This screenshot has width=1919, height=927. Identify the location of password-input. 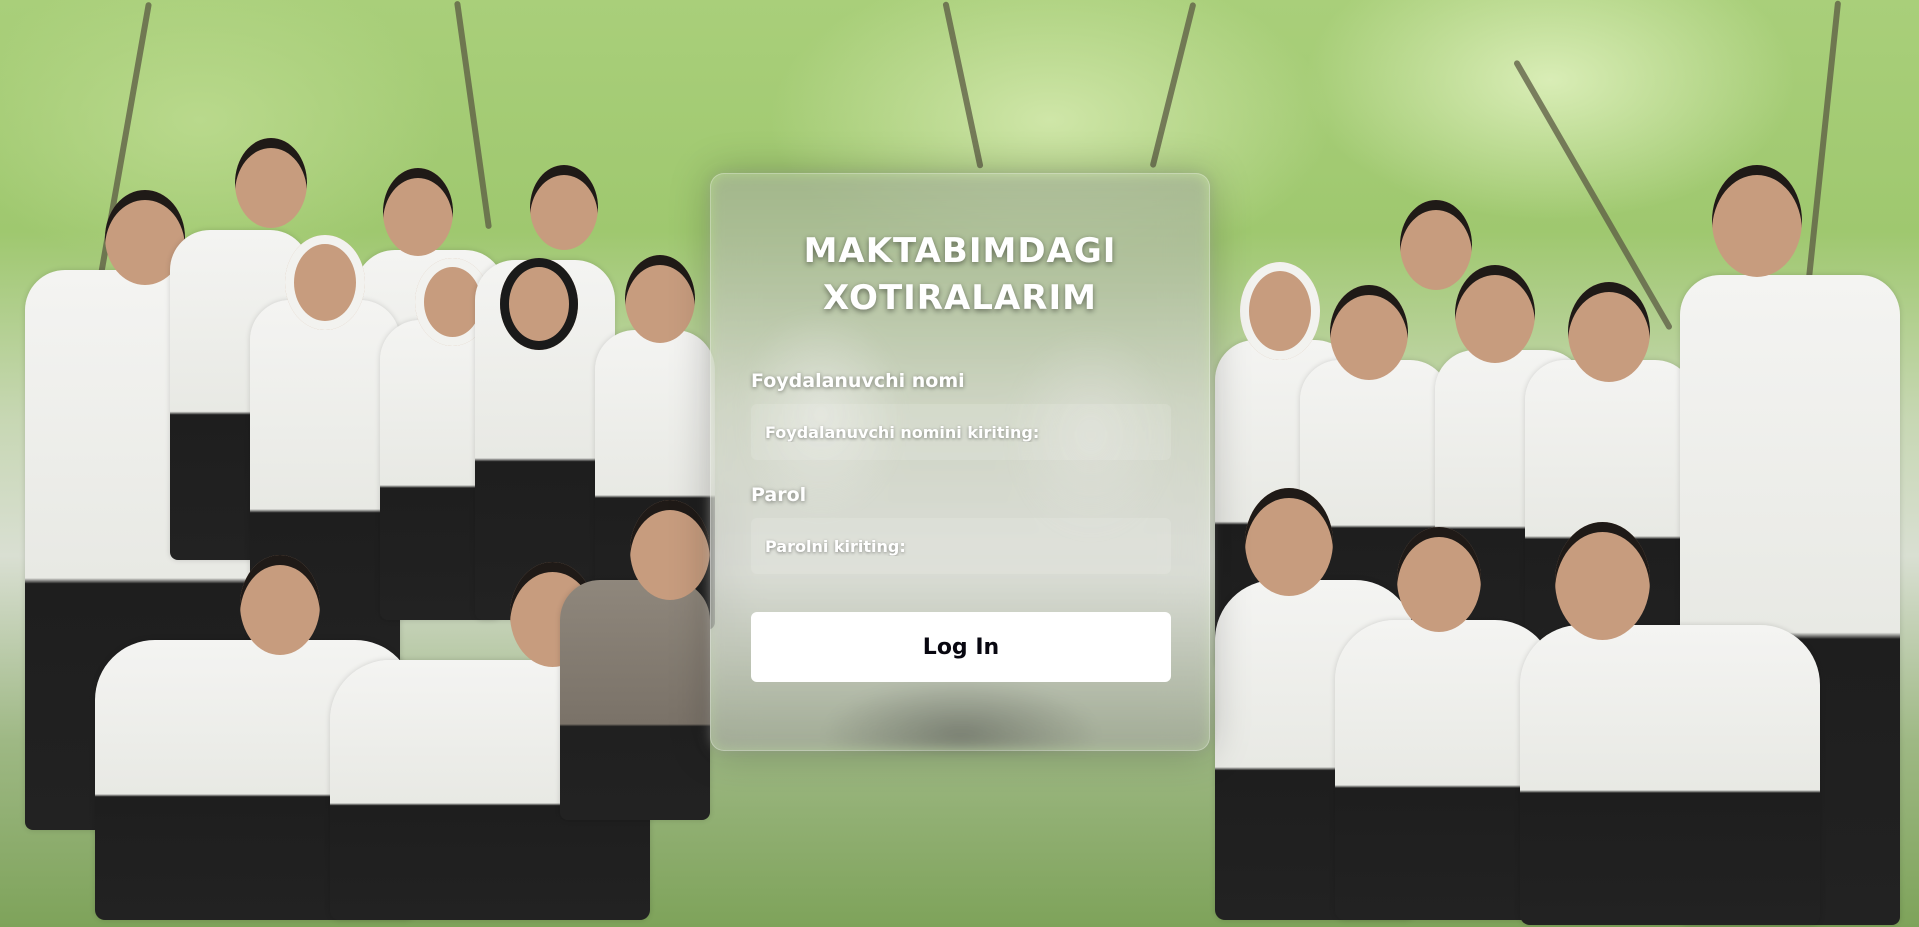
(961, 546).